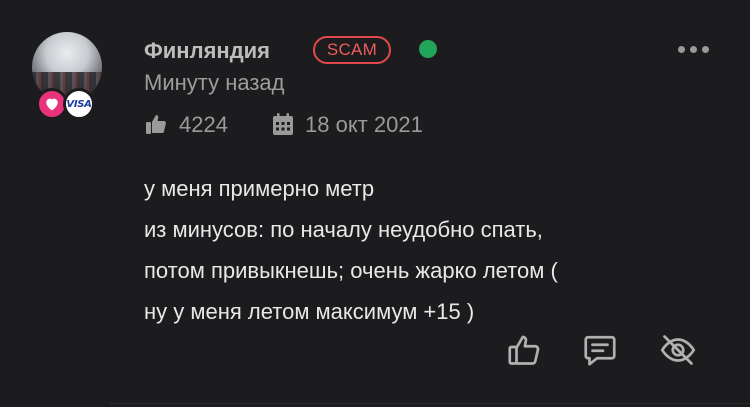 The height and width of the screenshot is (407, 750). Describe the element at coordinates (52, 104) in the screenshot. I see `heart-icon` at that location.